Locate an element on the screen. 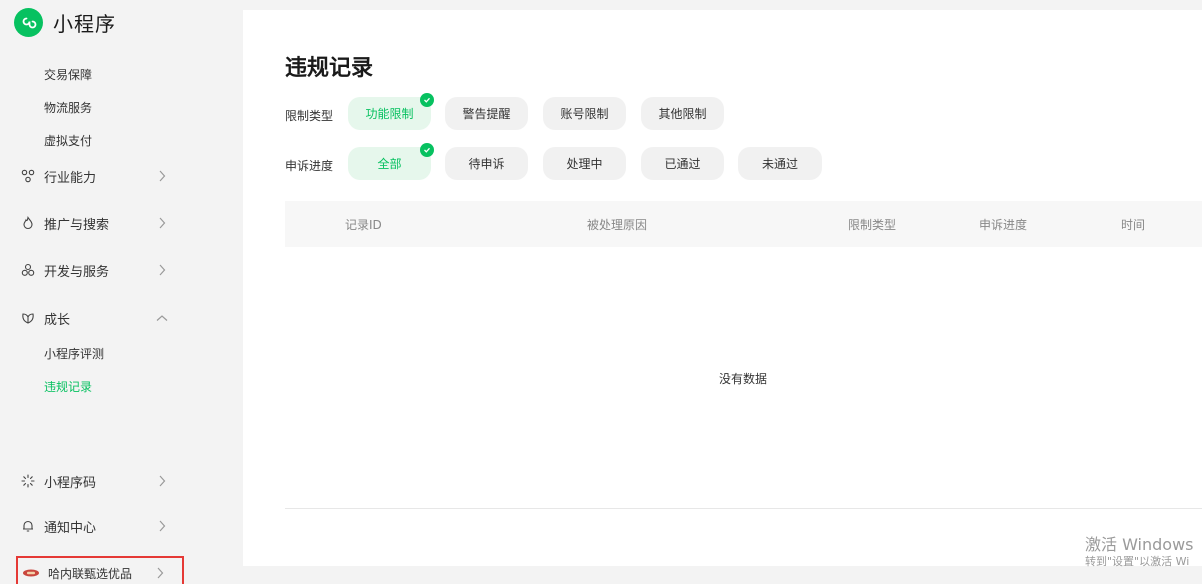  restriction-type-label: 限制类型 is located at coordinates (309, 116).